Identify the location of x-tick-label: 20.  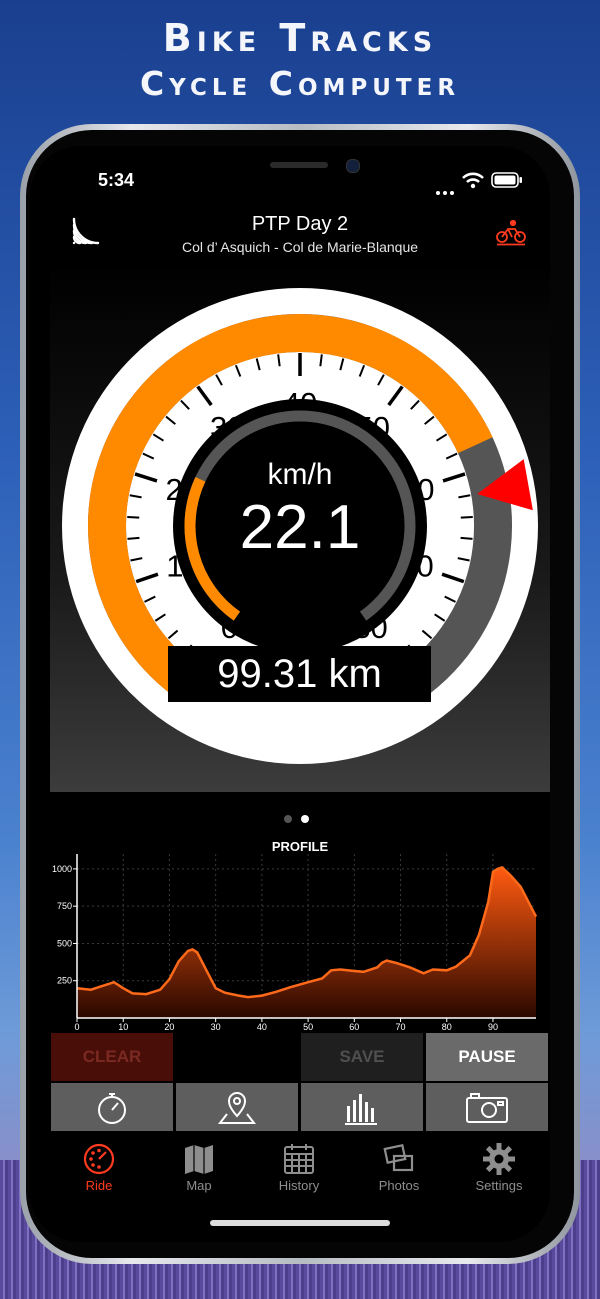
(169, 1027).